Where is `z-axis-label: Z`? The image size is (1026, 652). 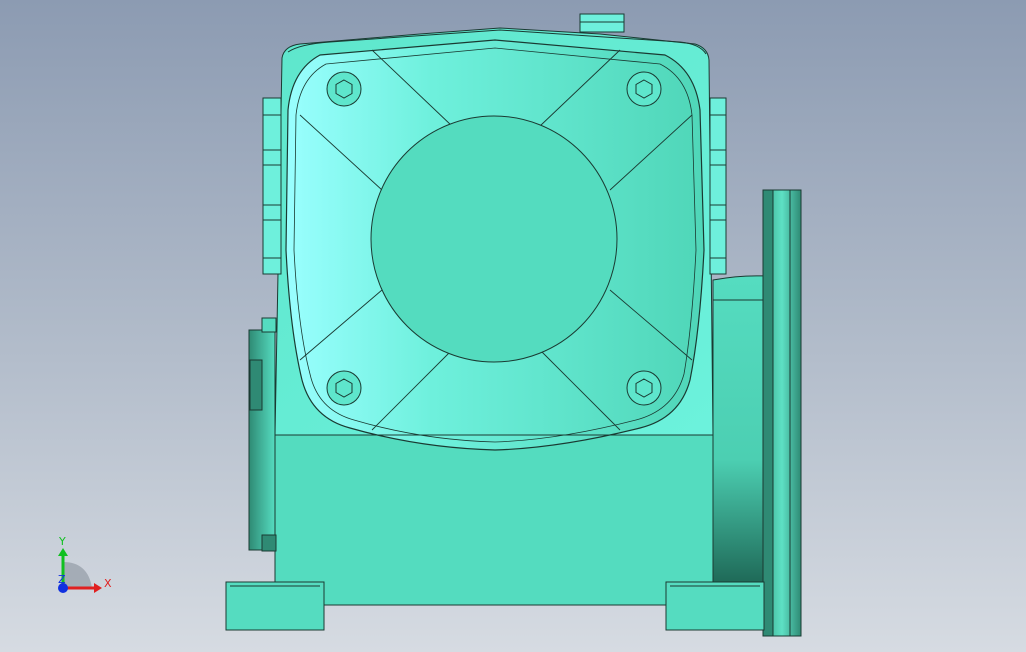
z-axis-label: Z is located at coordinates (62, 579).